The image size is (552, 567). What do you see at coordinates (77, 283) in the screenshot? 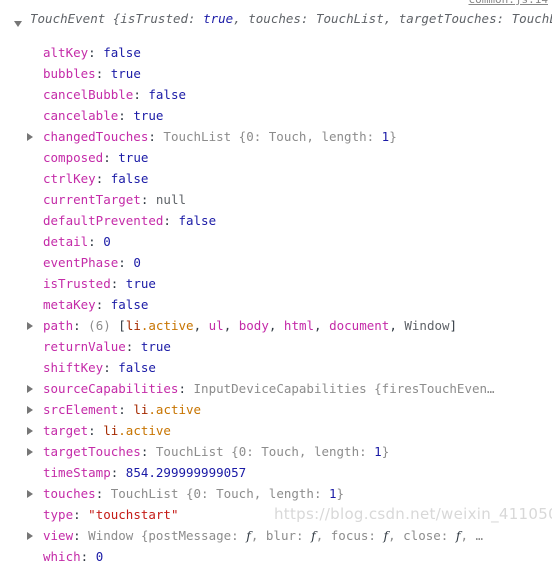
I see `property-key: isTrusted` at bounding box center [77, 283].